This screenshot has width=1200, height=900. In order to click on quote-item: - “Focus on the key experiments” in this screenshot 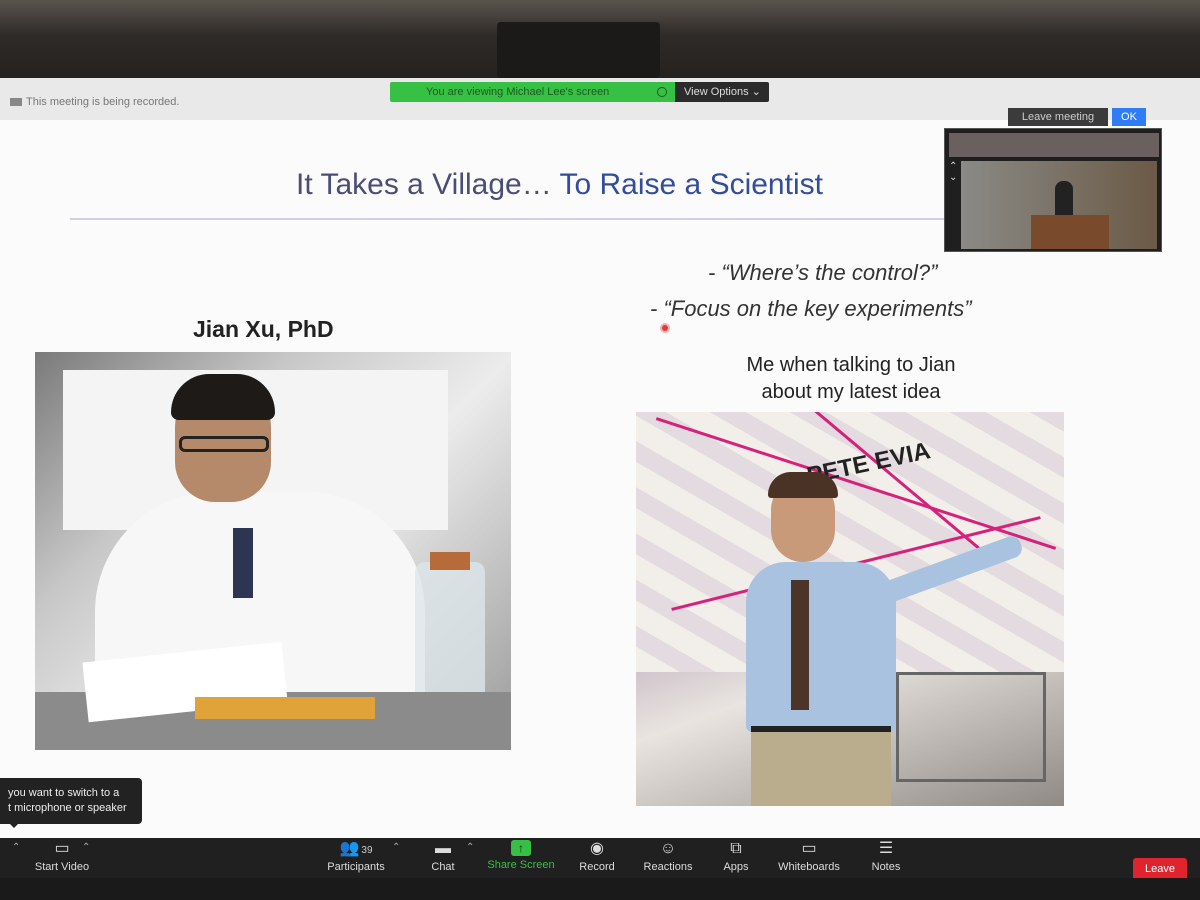, I will do `click(811, 308)`.